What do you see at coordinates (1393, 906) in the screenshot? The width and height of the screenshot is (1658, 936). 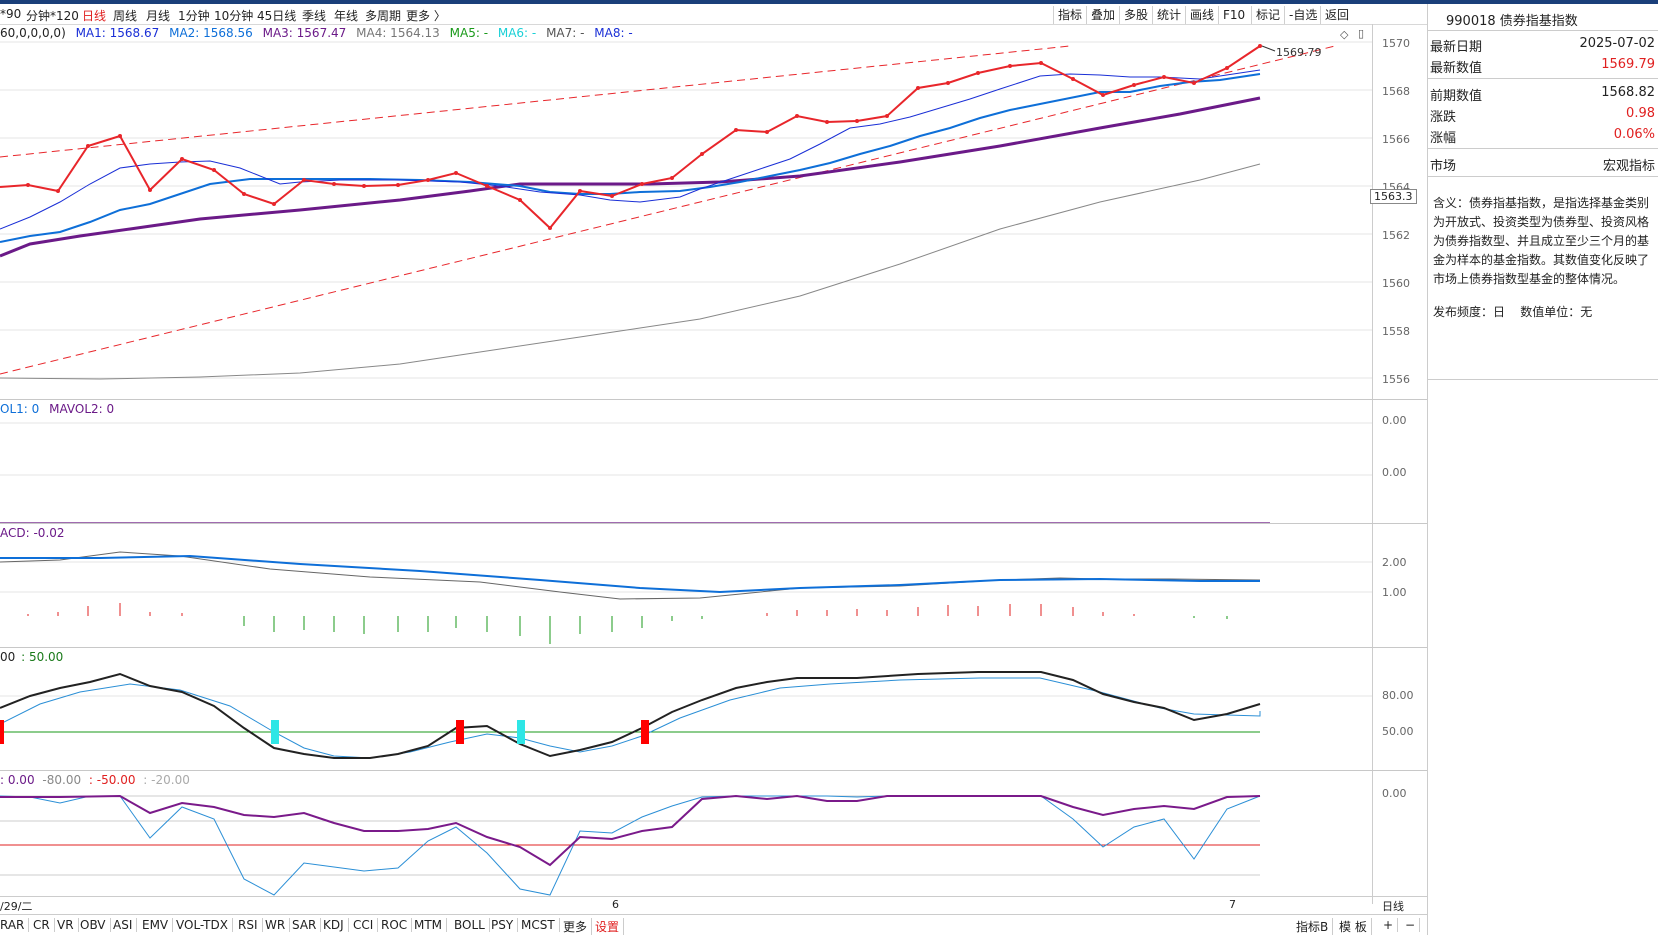 I see `period-label: 日线` at bounding box center [1393, 906].